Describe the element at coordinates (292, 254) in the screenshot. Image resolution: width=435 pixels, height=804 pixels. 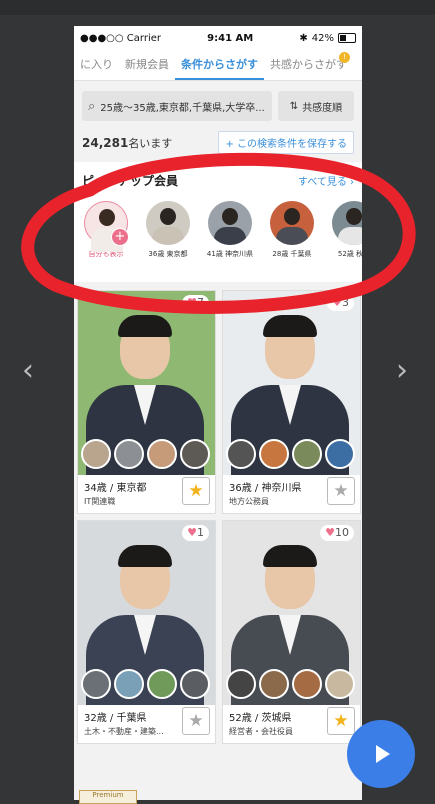
I see `pickup-label: 28歳 千葉県` at that location.